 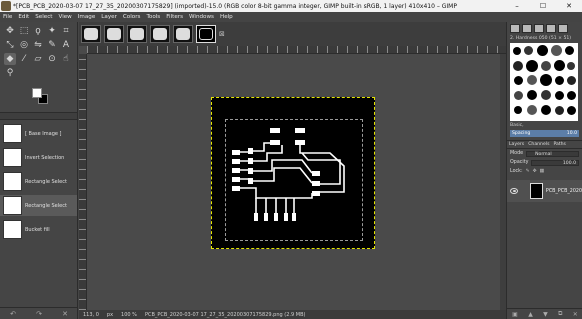 I want to click on menu-windows: Windows, so click(x=201, y=17).